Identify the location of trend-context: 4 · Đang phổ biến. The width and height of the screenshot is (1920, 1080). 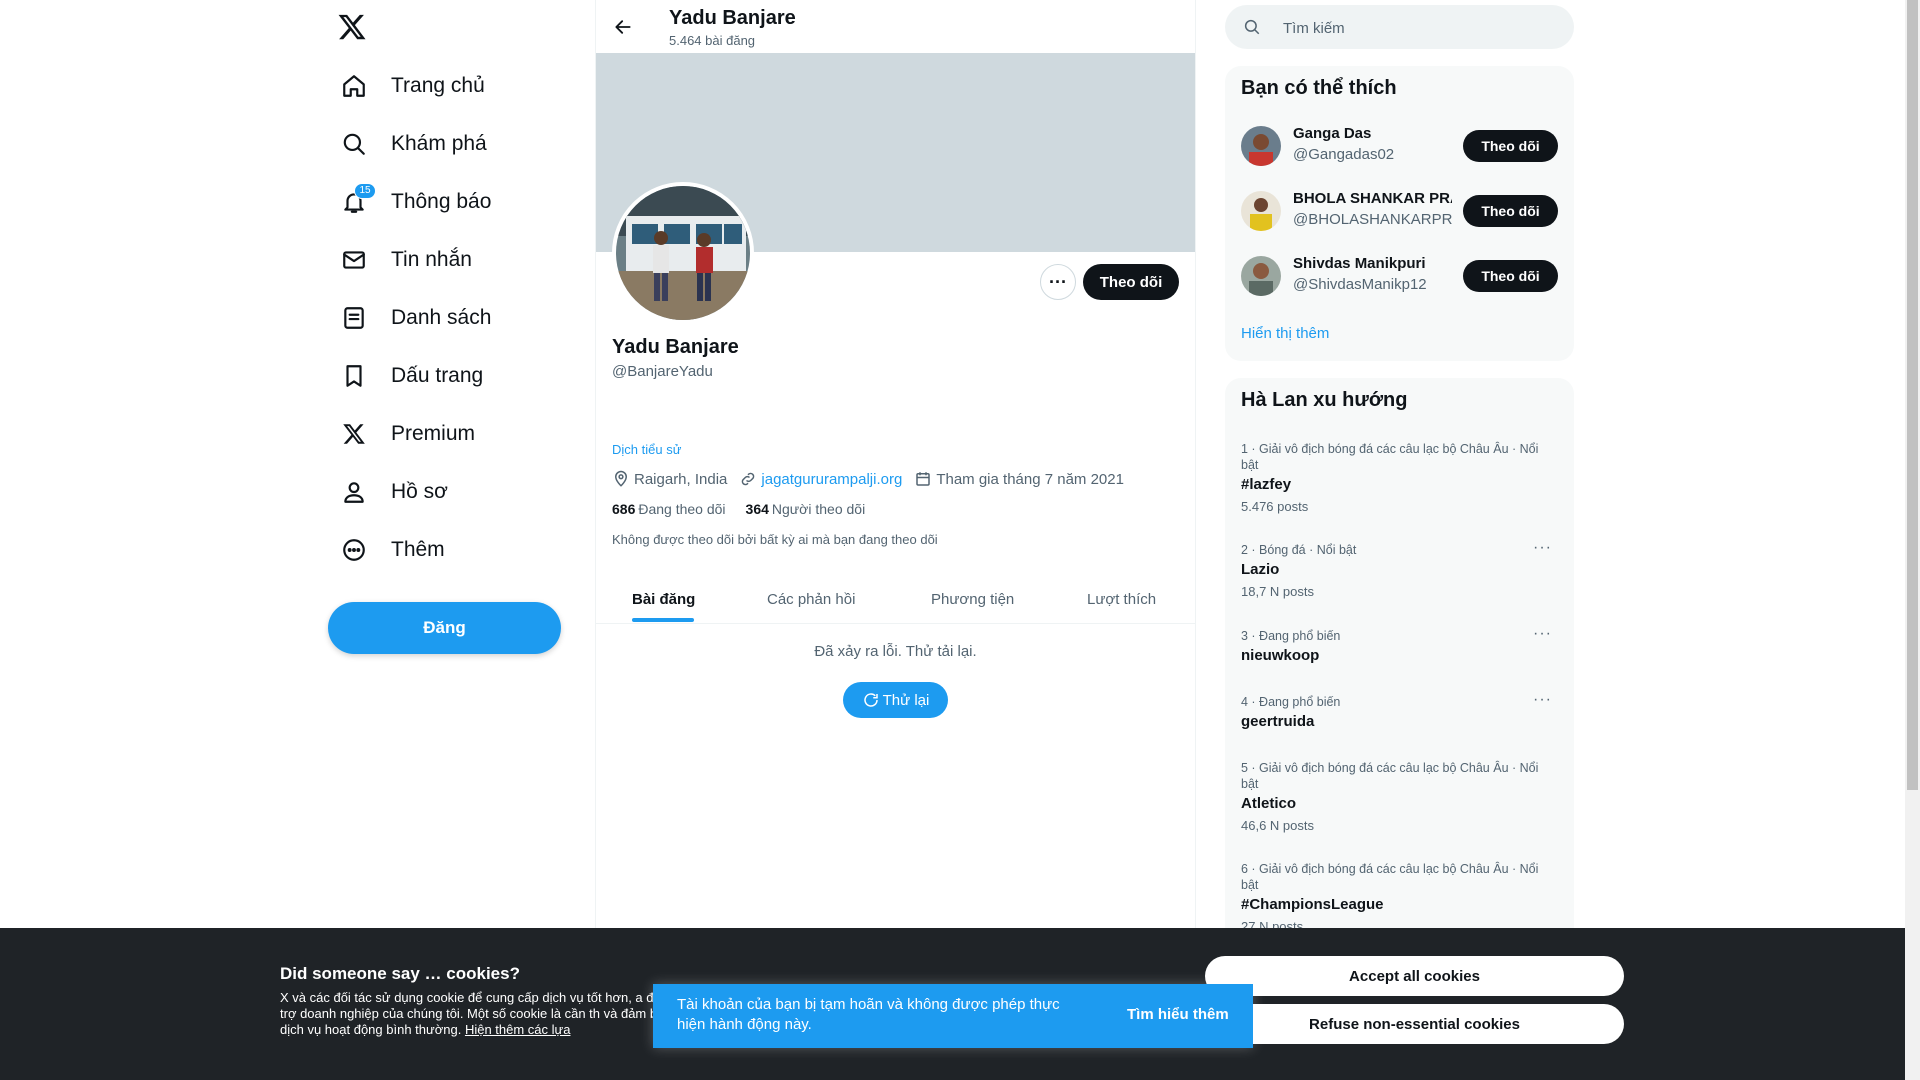
(1291, 702).